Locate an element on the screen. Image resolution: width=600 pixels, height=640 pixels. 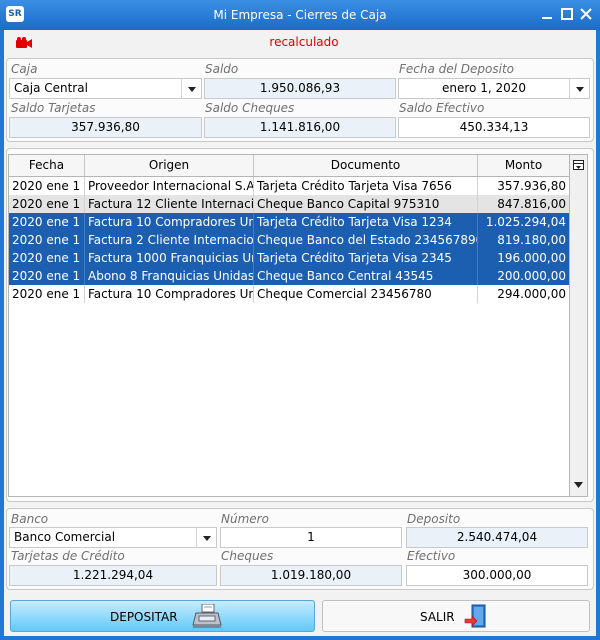
exit-door-icon is located at coordinates (475, 616).